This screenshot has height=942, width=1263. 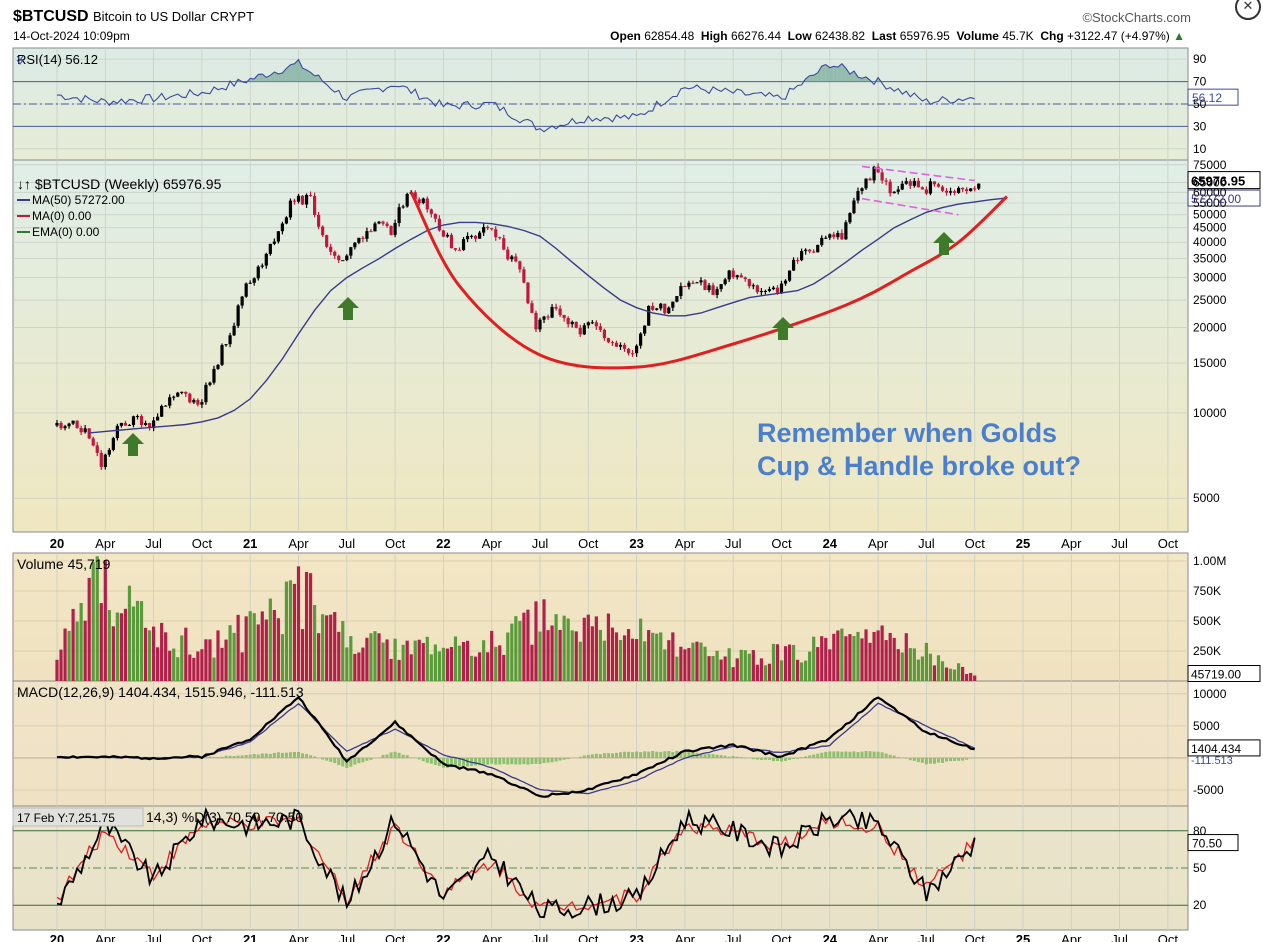 What do you see at coordinates (1071, 543) in the screenshot?
I see `date-axis-label: Apr` at bounding box center [1071, 543].